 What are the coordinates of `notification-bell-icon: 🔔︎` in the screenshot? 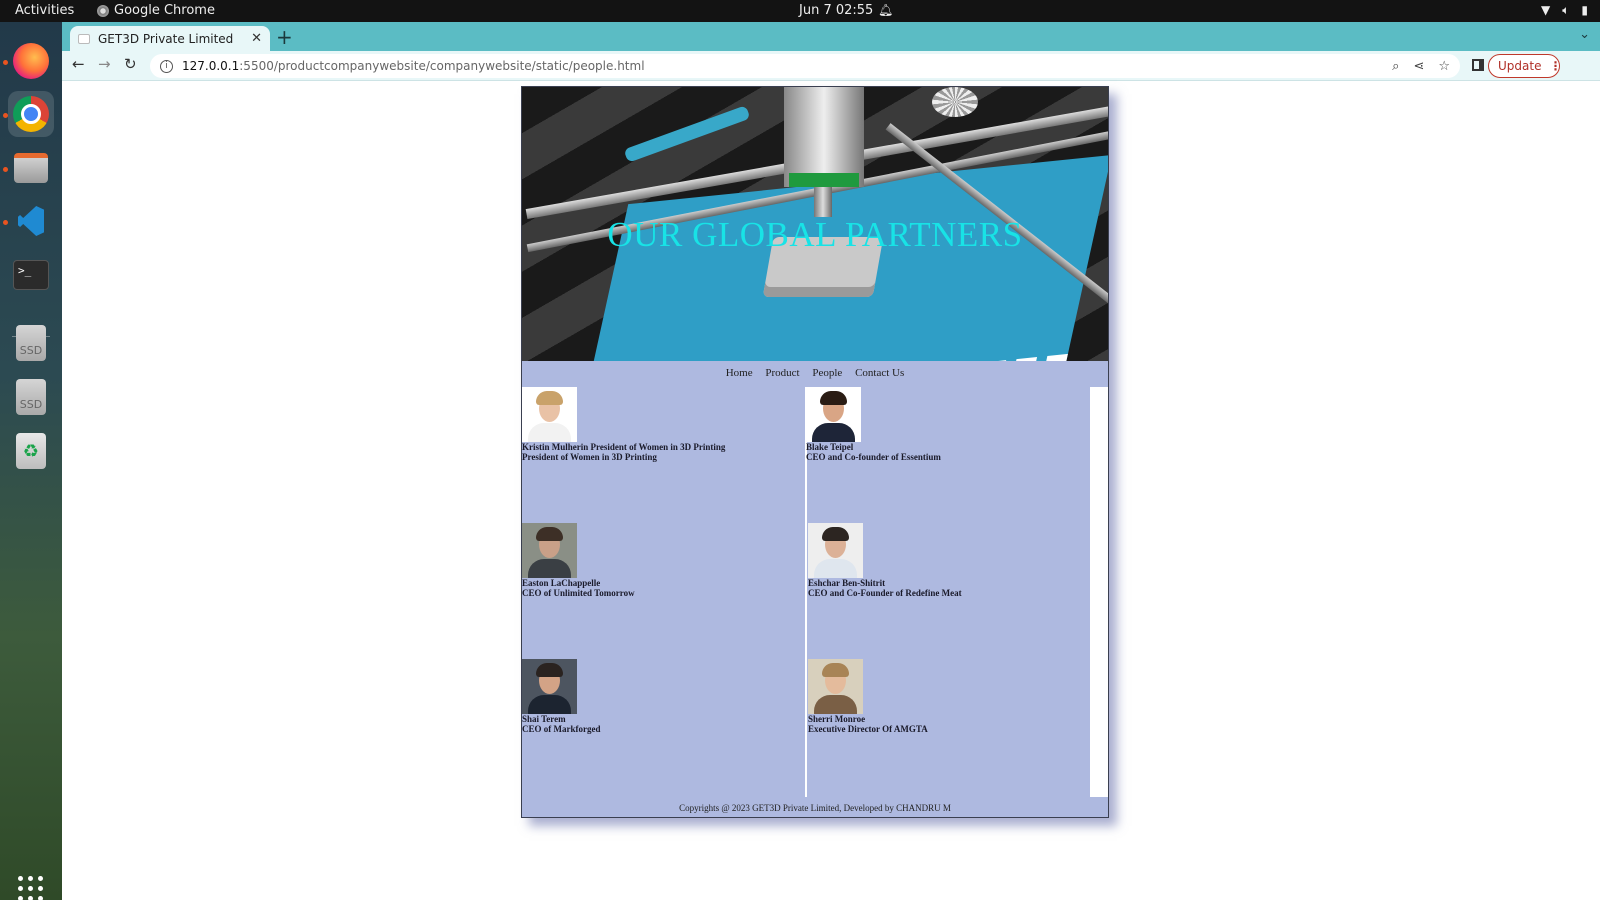 It's located at (885, 10).